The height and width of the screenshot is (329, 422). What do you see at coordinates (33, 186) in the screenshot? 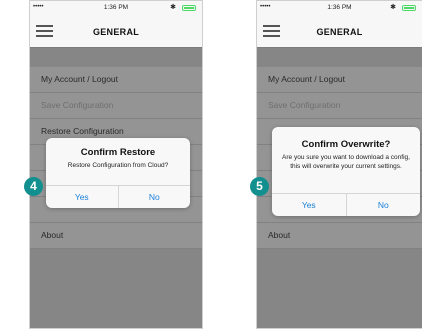
I see `step-badge: 4` at bounding box center [33, 186].